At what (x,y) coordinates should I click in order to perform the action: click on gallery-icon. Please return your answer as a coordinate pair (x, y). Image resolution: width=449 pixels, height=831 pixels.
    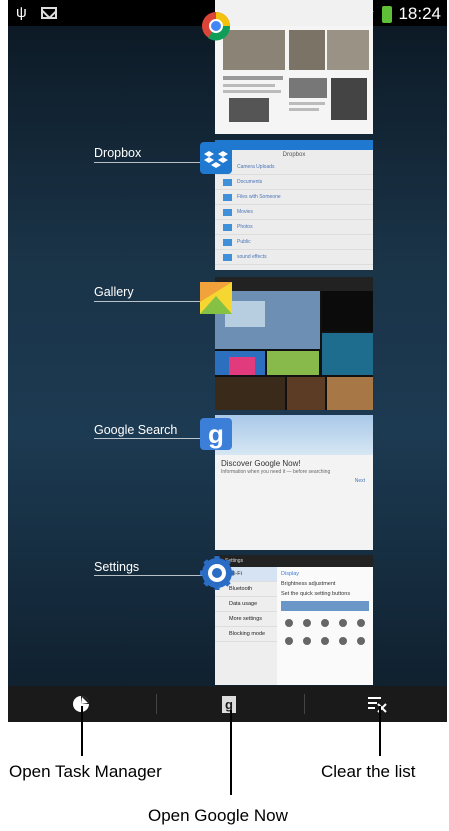
    Looking at the image, I should click on (216, 298).